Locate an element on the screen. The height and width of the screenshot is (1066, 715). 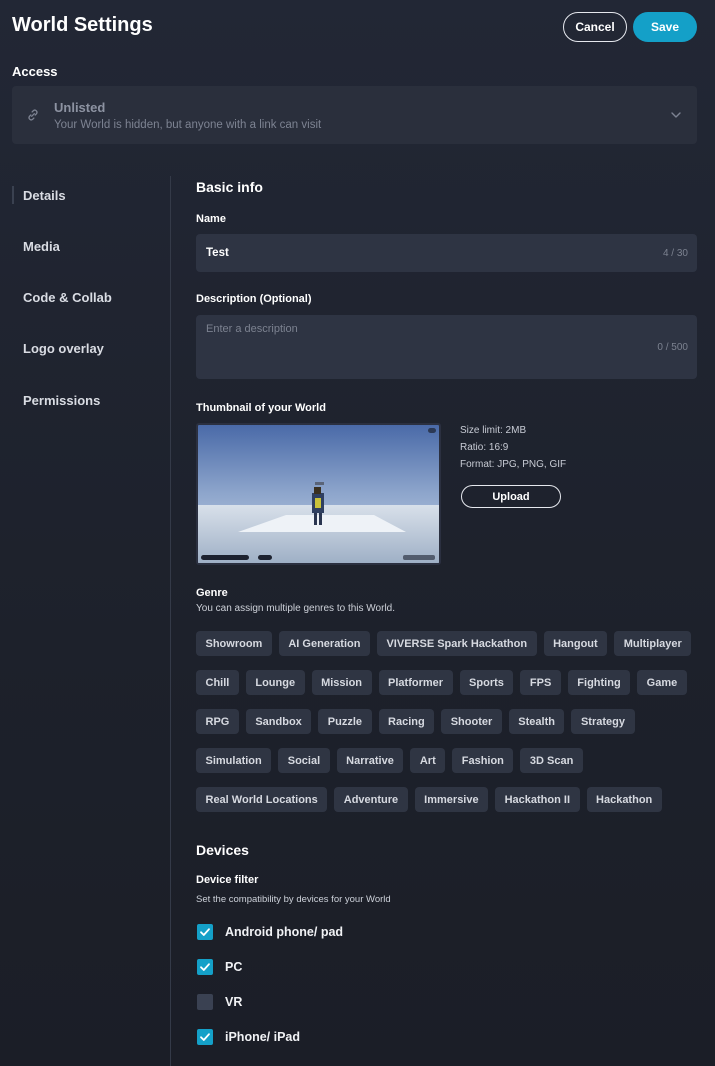
name-label: Name is located at coordinates (211, 219).